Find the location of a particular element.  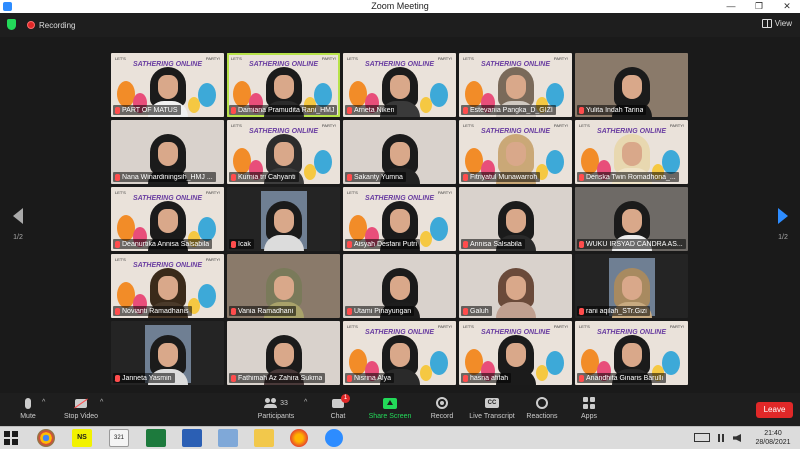

participant-name-tag: Damiana Pramudita Rani_HMJ is located at coordinates (283, 110).